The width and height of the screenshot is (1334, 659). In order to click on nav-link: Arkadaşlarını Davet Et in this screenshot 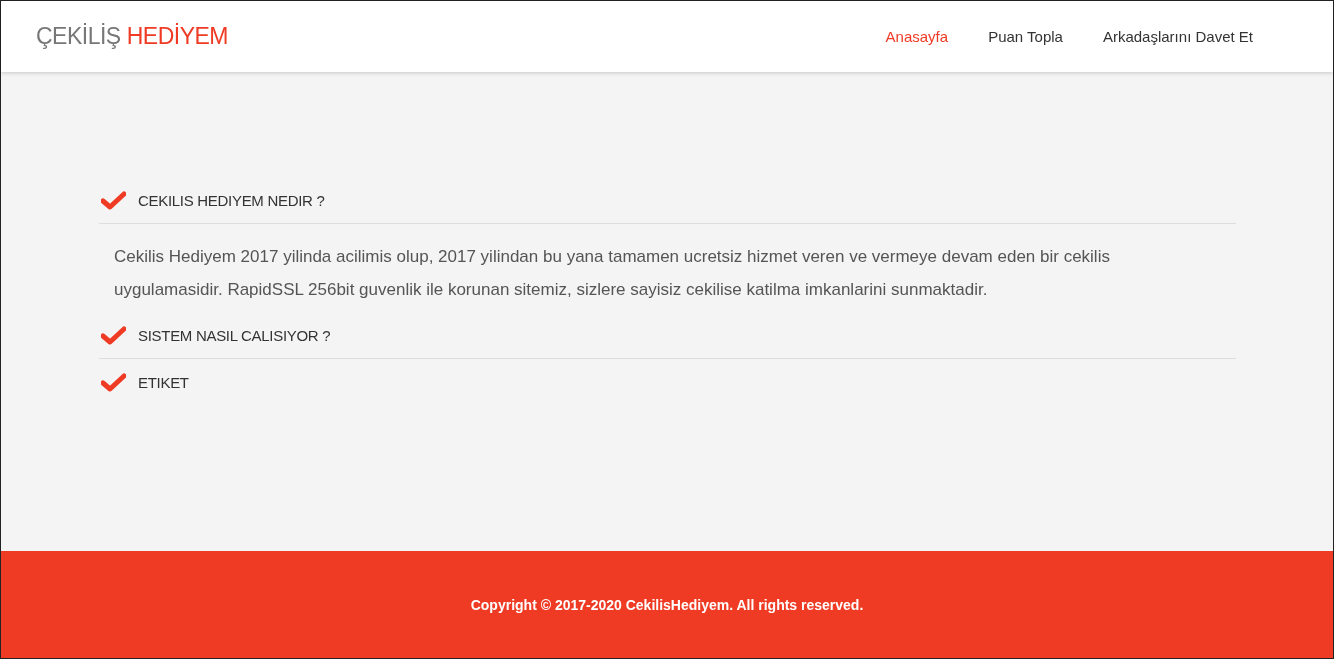, I will do `click(1177, 36)`.